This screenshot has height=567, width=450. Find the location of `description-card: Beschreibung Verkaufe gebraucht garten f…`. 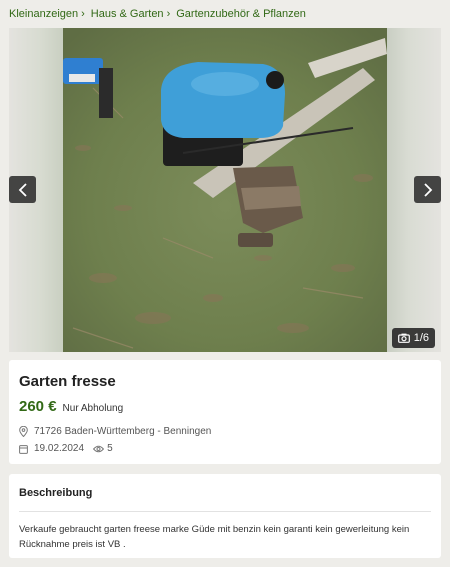

description-card: Beschreibung Verkaufe gebraucht garten f… is located at coordinates (225, 516).